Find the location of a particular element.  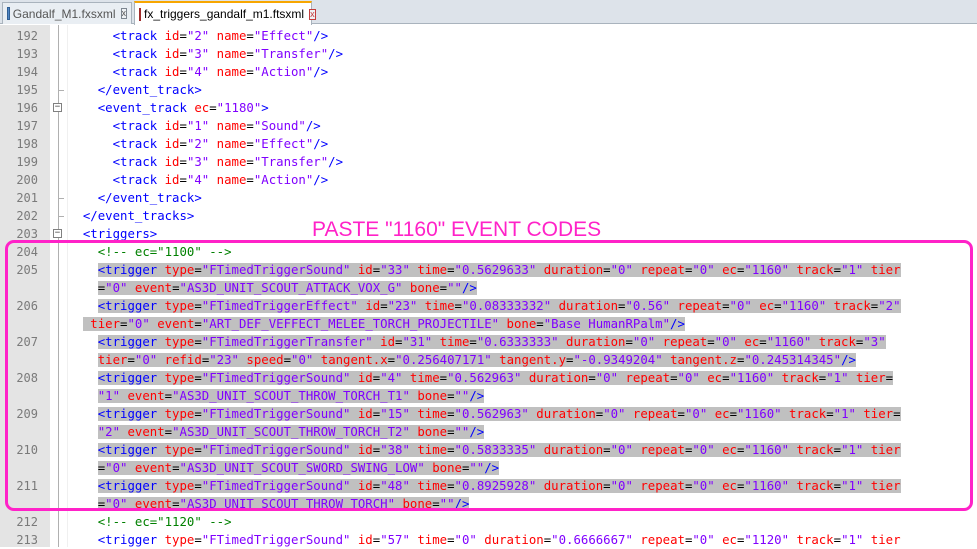

code-line: 195 </event_track> is located at coordinates (488, 90).